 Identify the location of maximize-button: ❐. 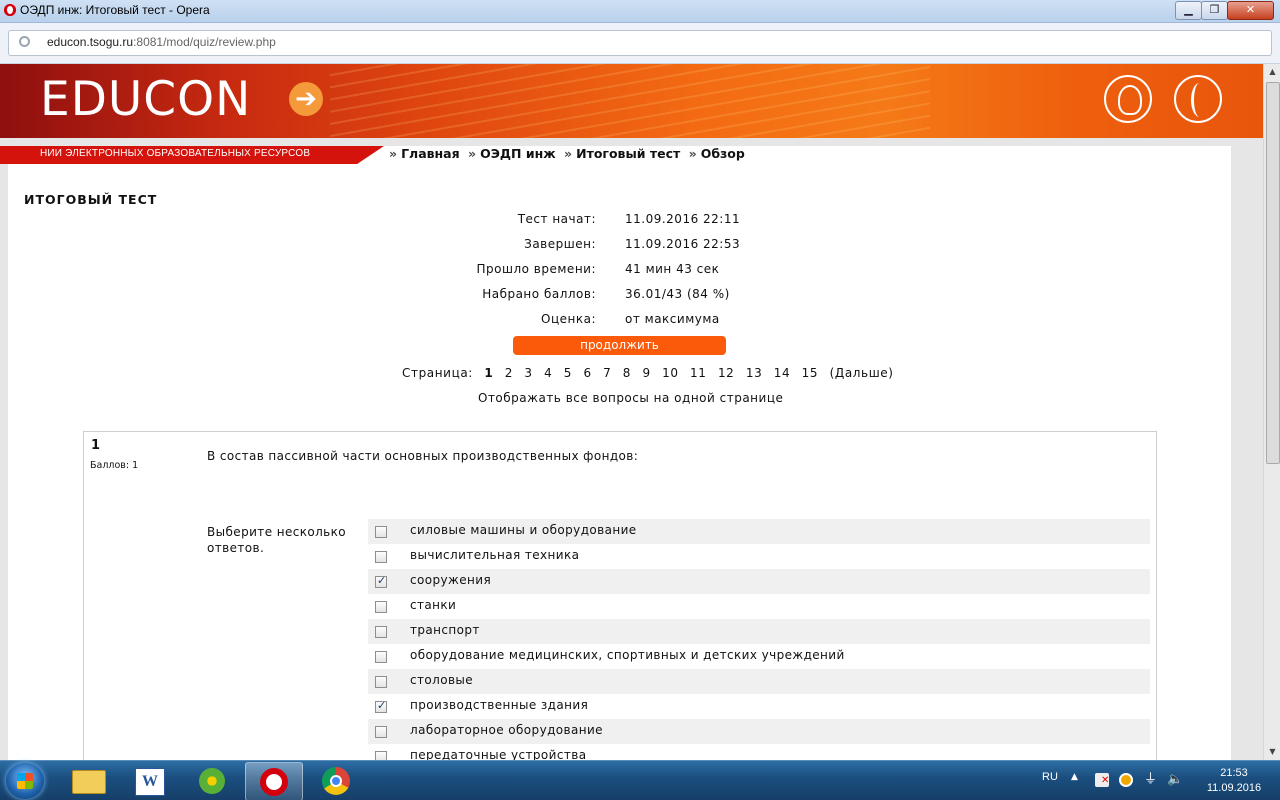
(1214, 10).